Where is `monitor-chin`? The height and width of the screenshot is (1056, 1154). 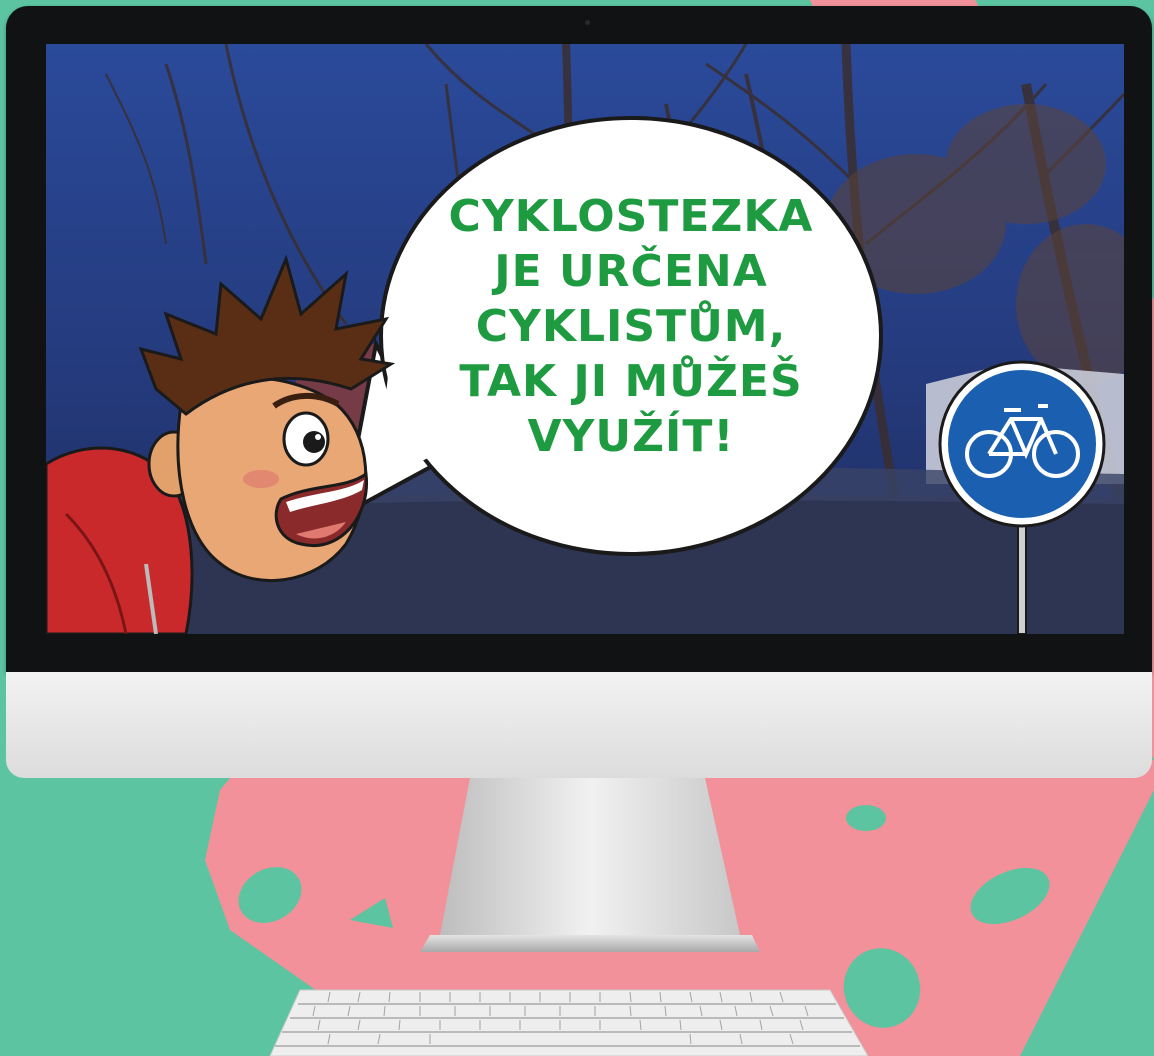
monitor-chin is located at coordinates (579, 725).